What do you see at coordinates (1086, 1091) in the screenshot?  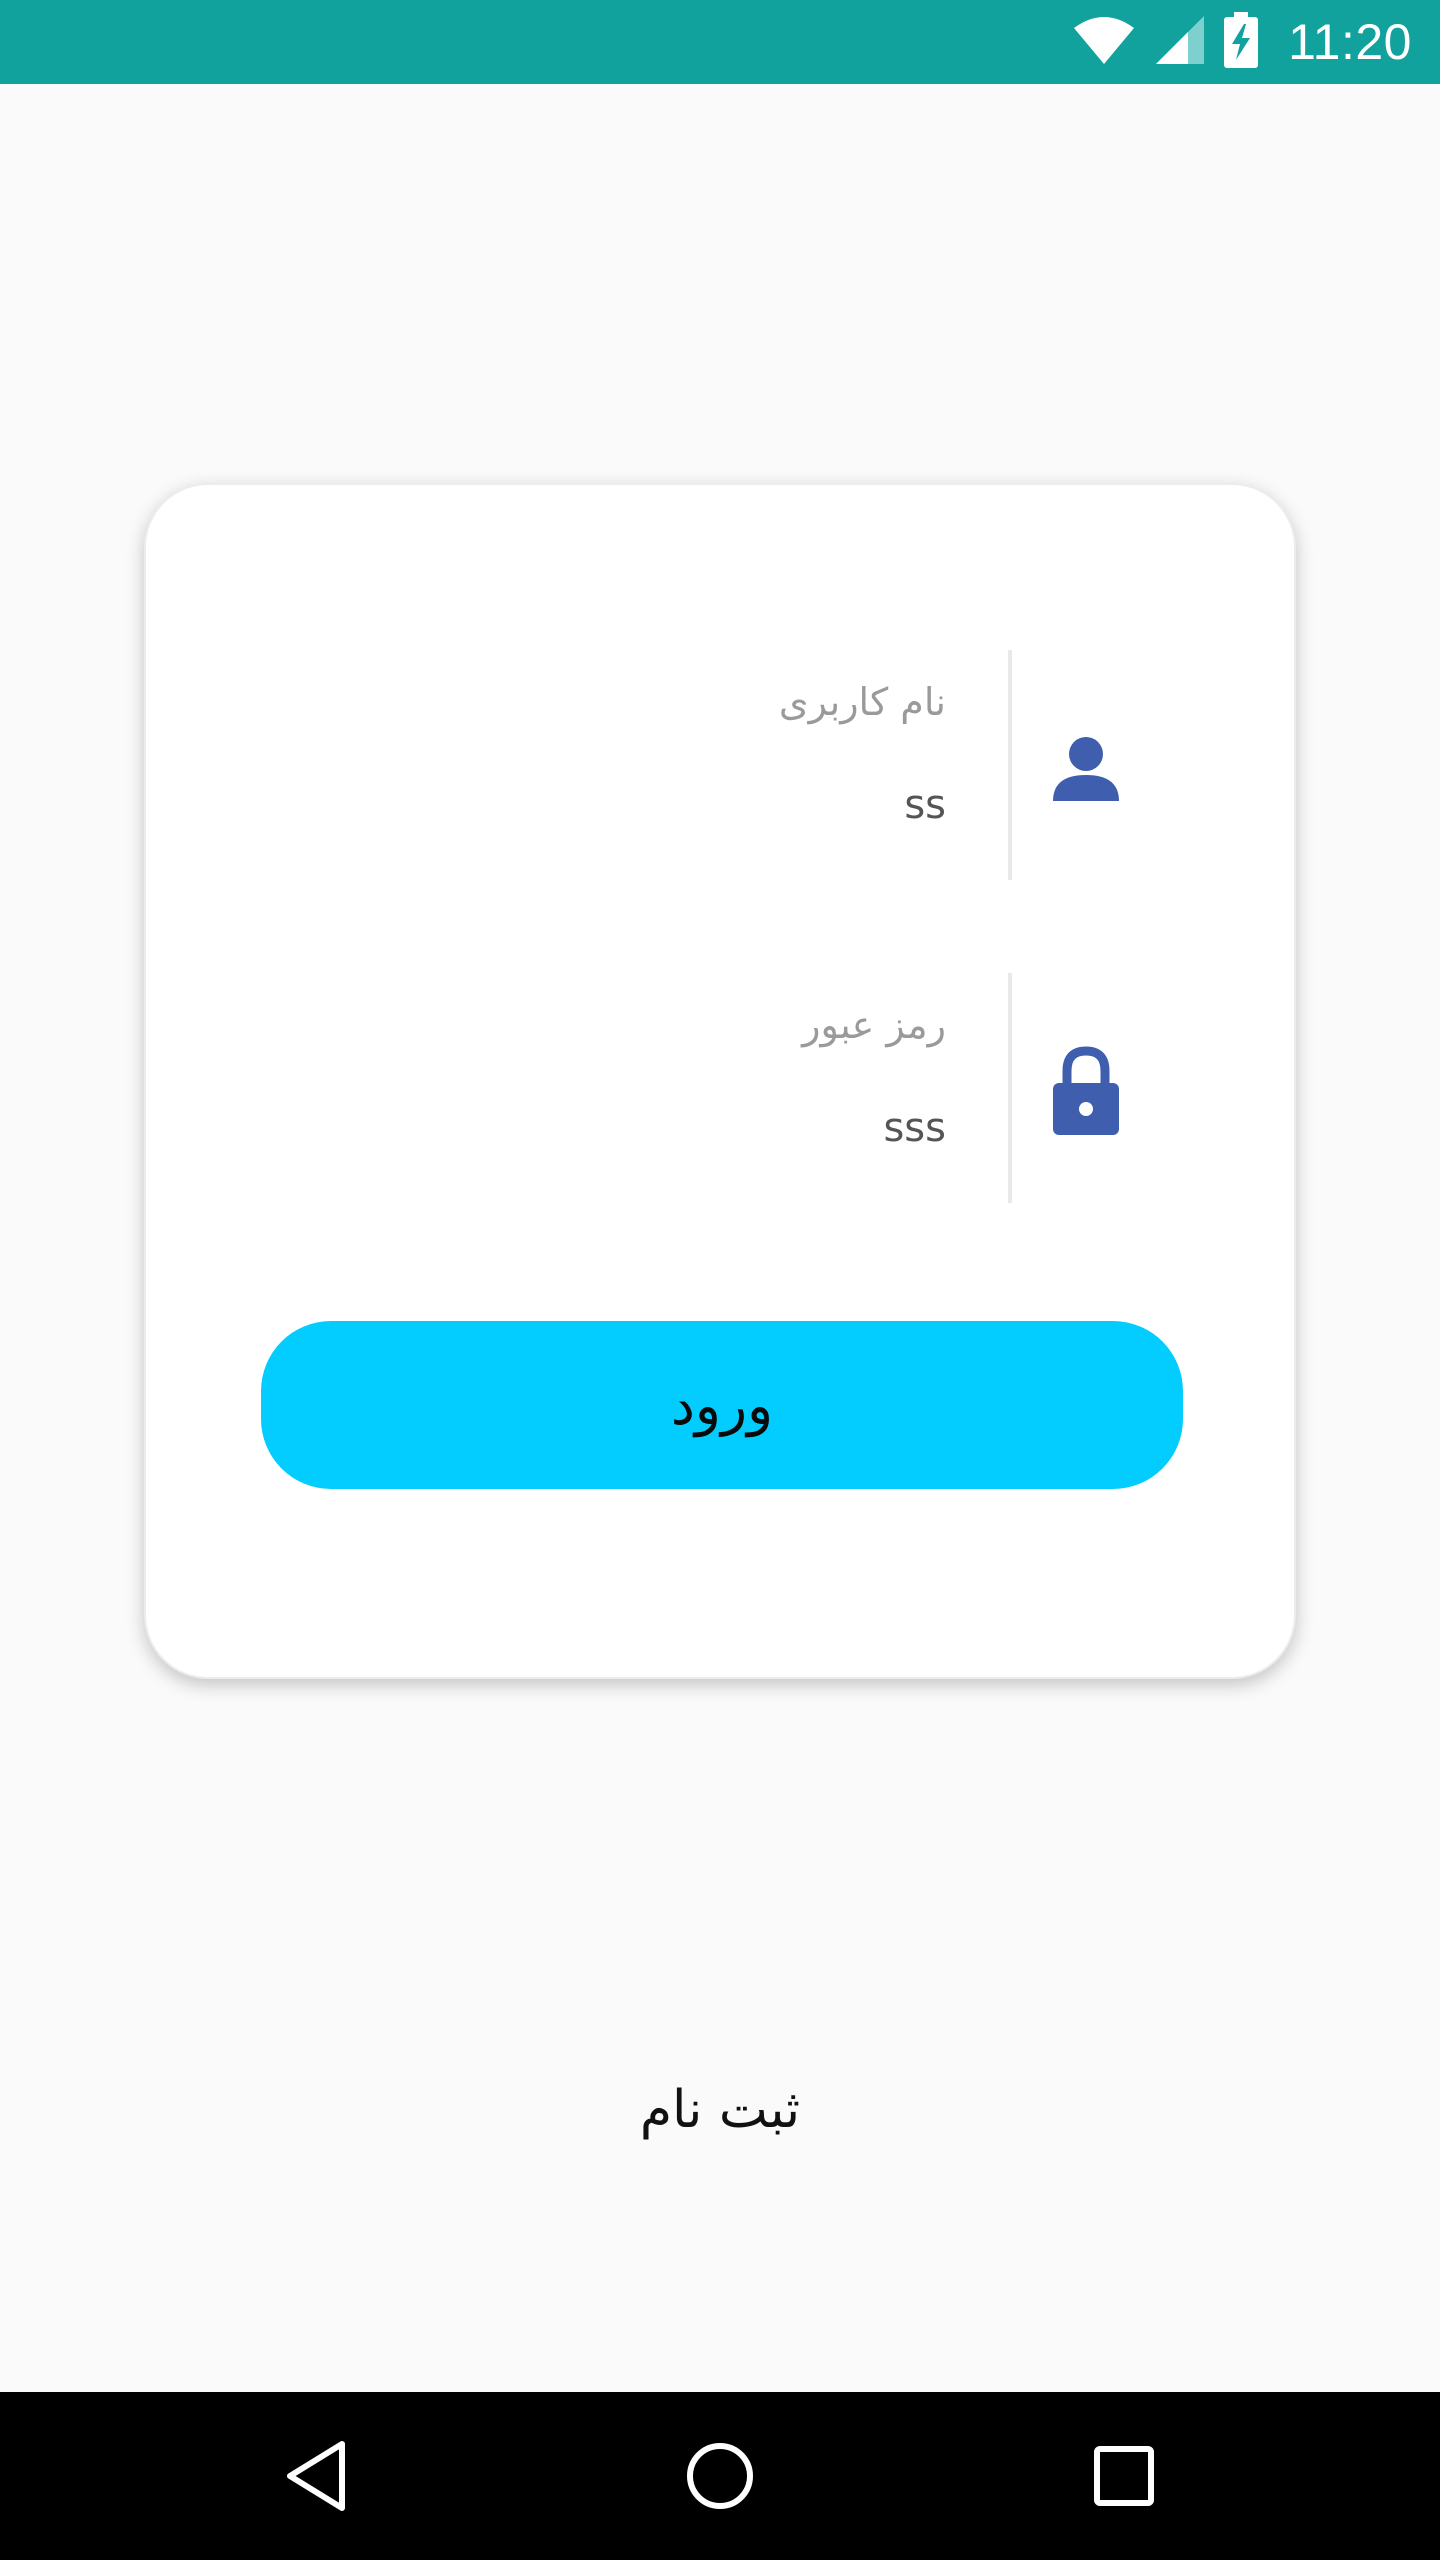 I see `lock-icon` at bounding box center [1086, 1091].